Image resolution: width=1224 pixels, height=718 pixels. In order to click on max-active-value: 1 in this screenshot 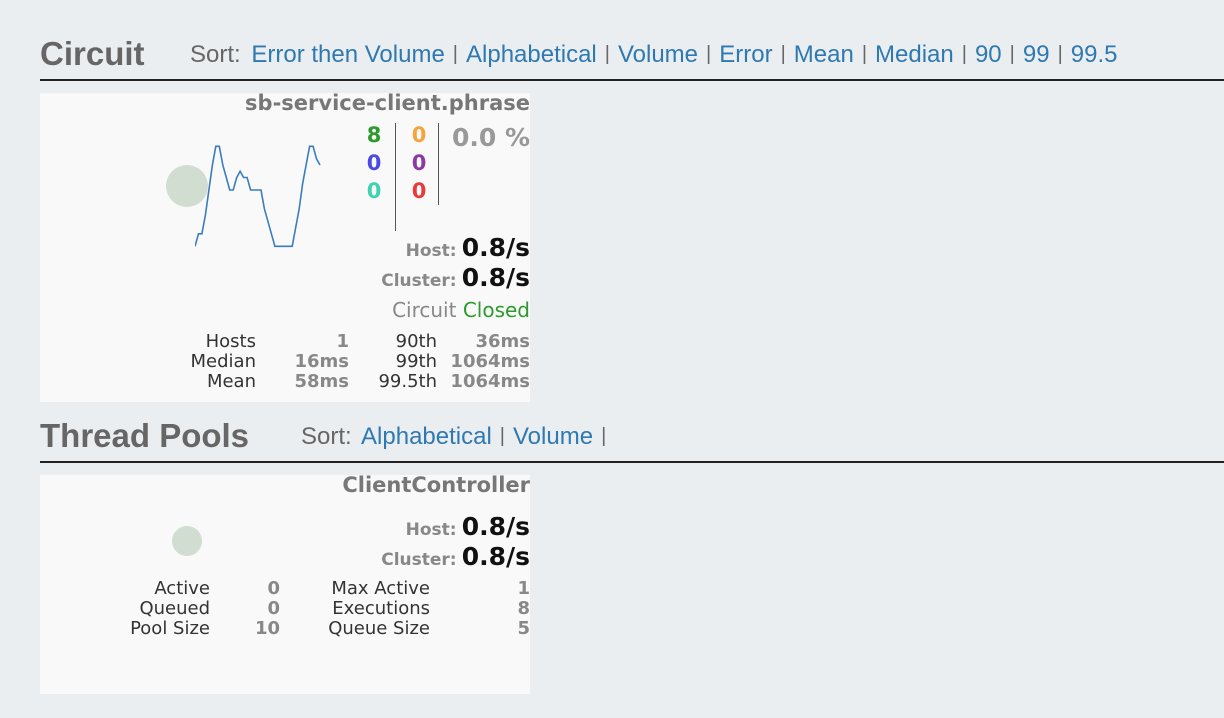, I will do `click(523, 588)`.